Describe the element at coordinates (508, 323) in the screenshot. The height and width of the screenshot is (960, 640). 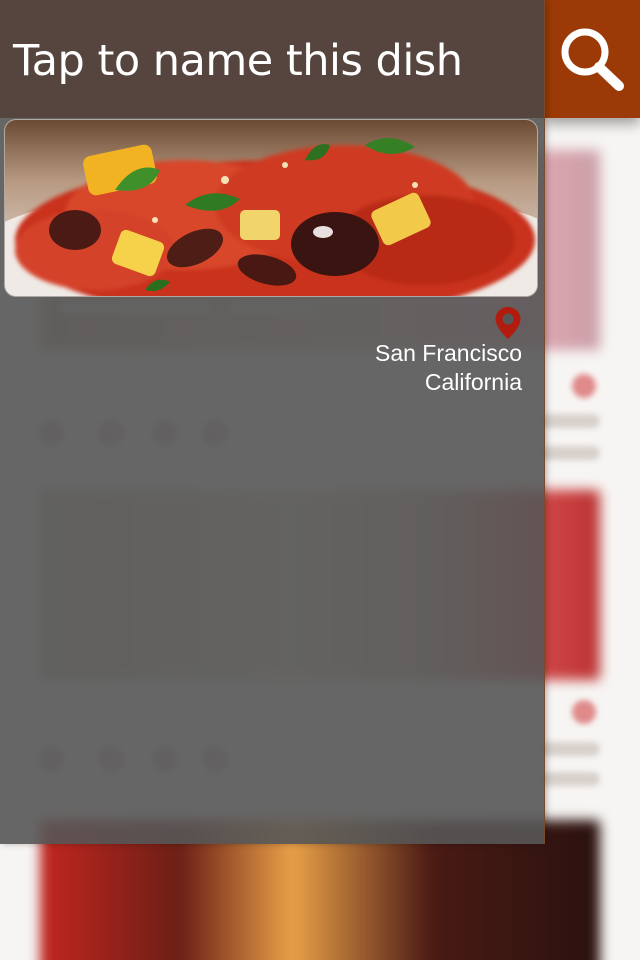
I see `location-pin-icon` at that location.